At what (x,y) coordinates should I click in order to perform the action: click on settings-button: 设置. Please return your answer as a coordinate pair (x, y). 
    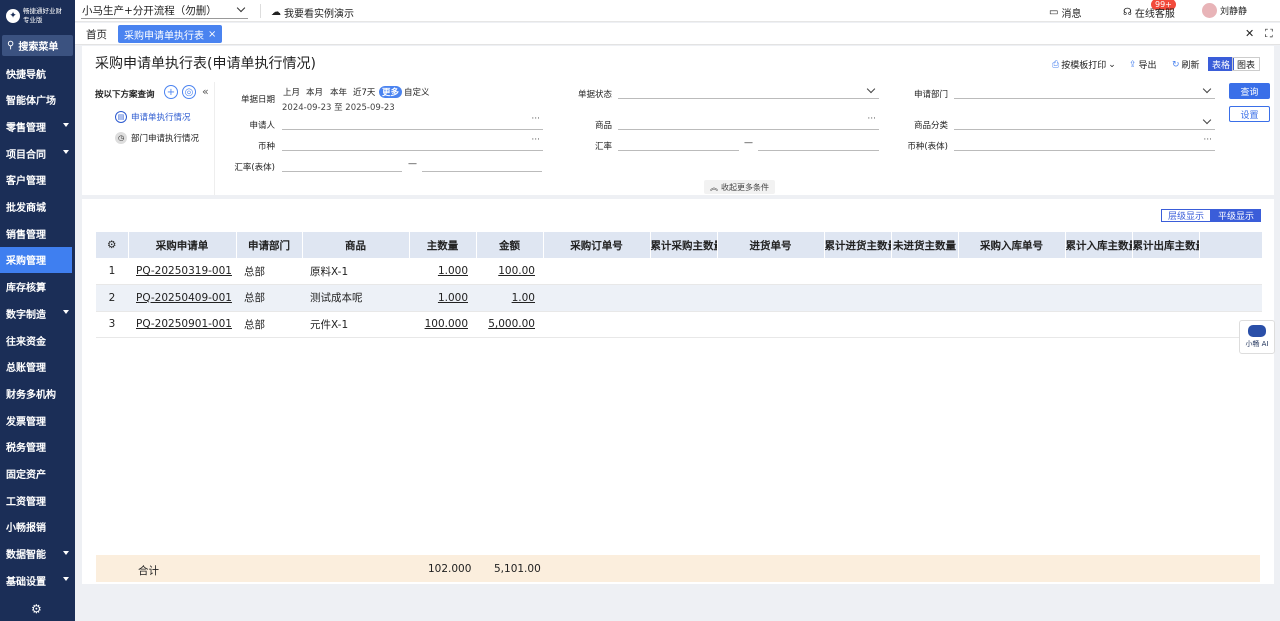
    Looking at the image, I should click on (1249, 114).